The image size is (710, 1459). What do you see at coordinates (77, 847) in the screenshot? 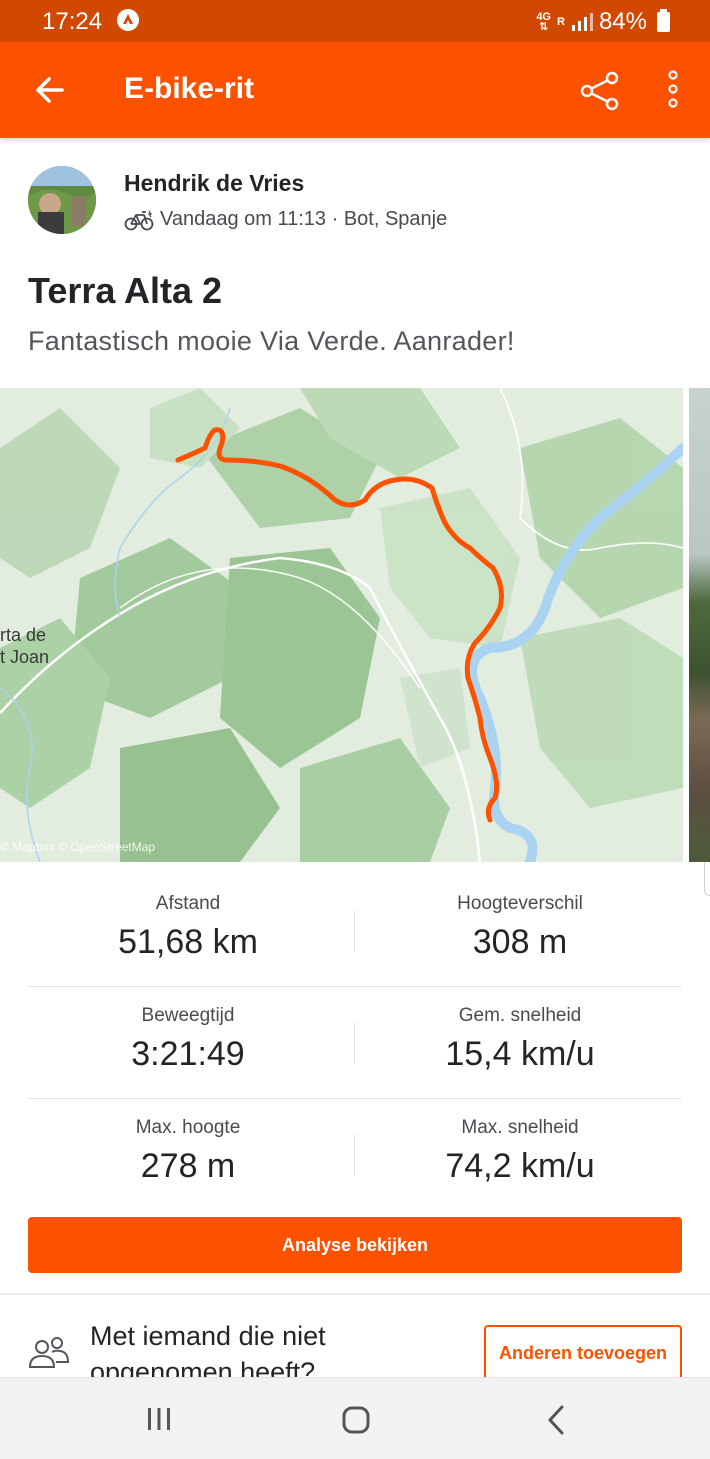
I see `map-attribution: © Mapbox © OpenStreetMap` at bounding box center [77, 847].